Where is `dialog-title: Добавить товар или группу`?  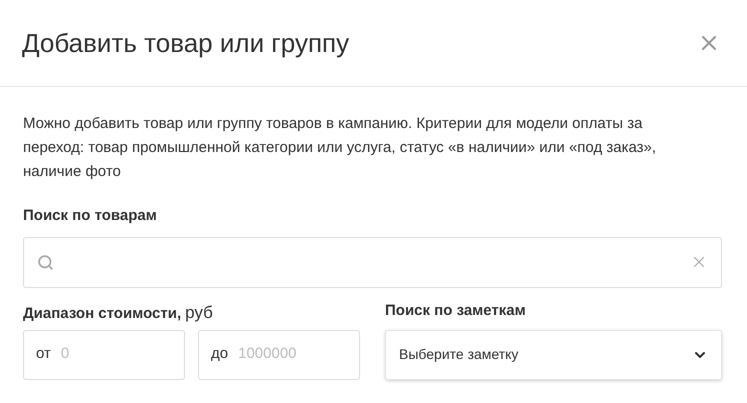
dialog-title: Добавить товар или группу is located at coordinates (186, 43).